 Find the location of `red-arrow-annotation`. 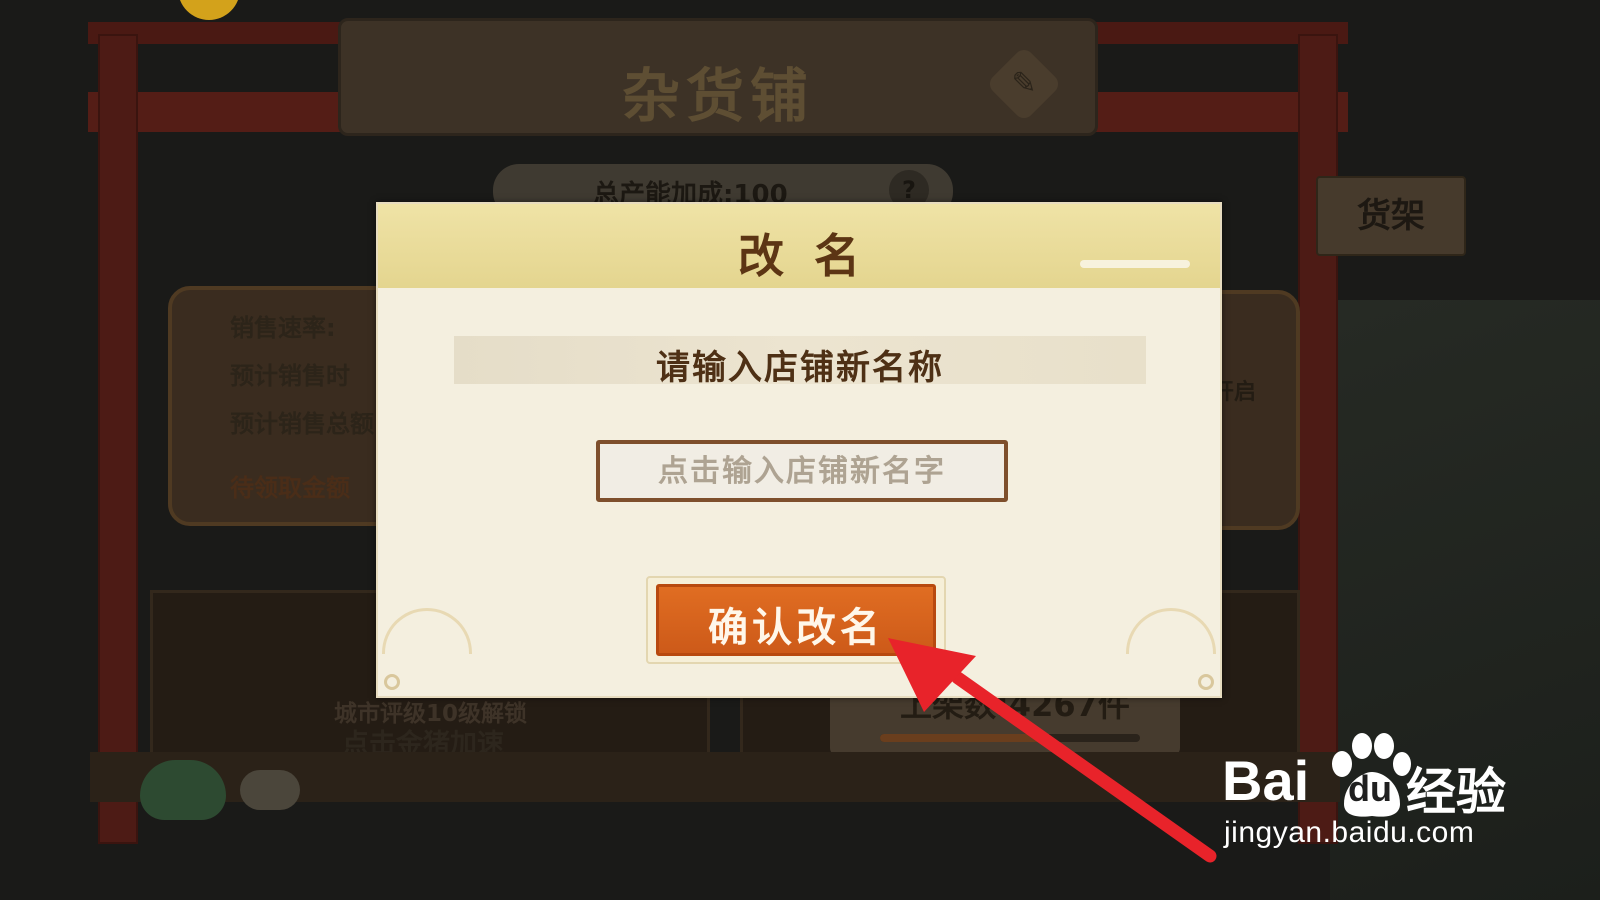

red-arrow-annotation is located at coordinates (1052, 750).